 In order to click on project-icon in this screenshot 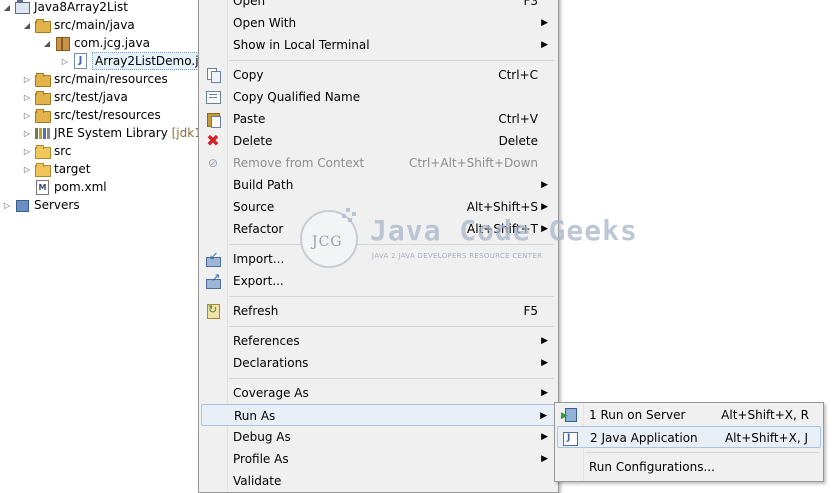, I will do `click(22, 7)`.